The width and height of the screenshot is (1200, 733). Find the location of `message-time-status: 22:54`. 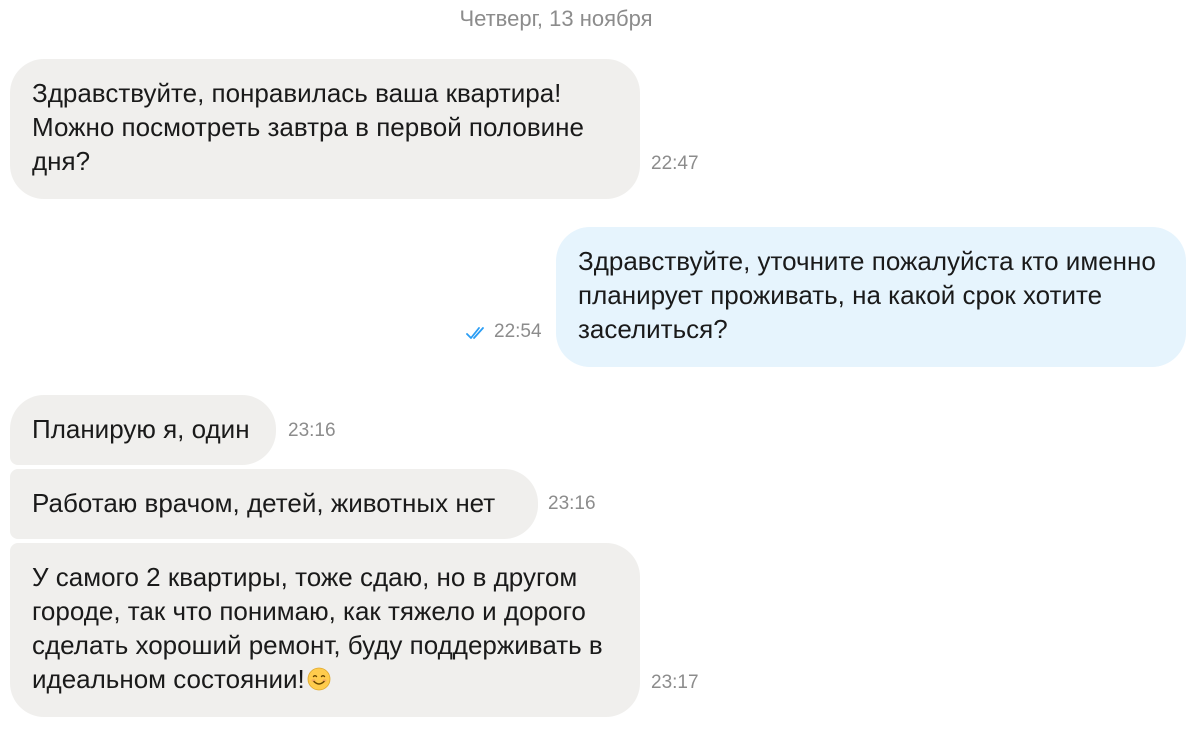

message-time-status: 22:54 is located at coordinates (504, 332).